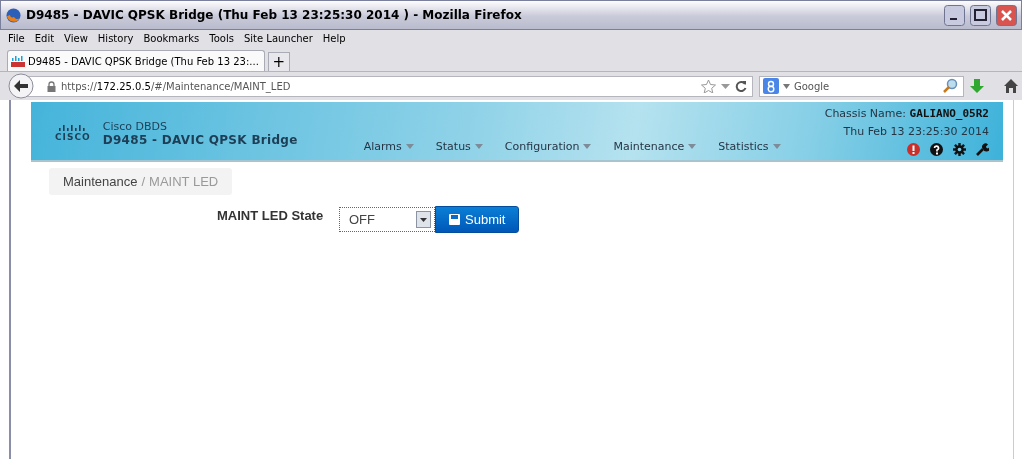 This screenshot has width=1022, height=459. Describe the element at coordinates (861, 86) in the screenshot. I see `search-field: Google` at that location.